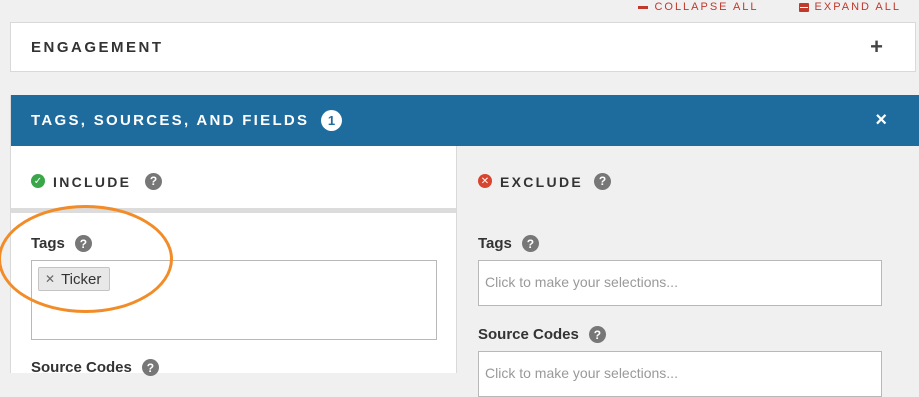  What do you see at coordinates (876, 47) in the screenshot?
I see `plus-icon: +` at bounding box center [876, 47].